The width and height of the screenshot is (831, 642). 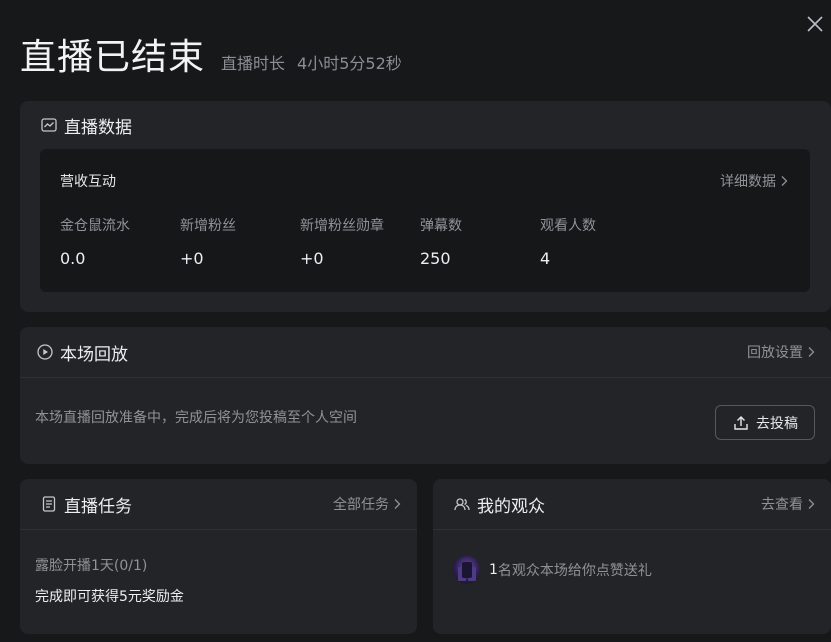 What do you see at coordinates (600, 241) in the screenshot?
I see `stat-viewers: 观看人数 4` at bounding box center [600, 241].